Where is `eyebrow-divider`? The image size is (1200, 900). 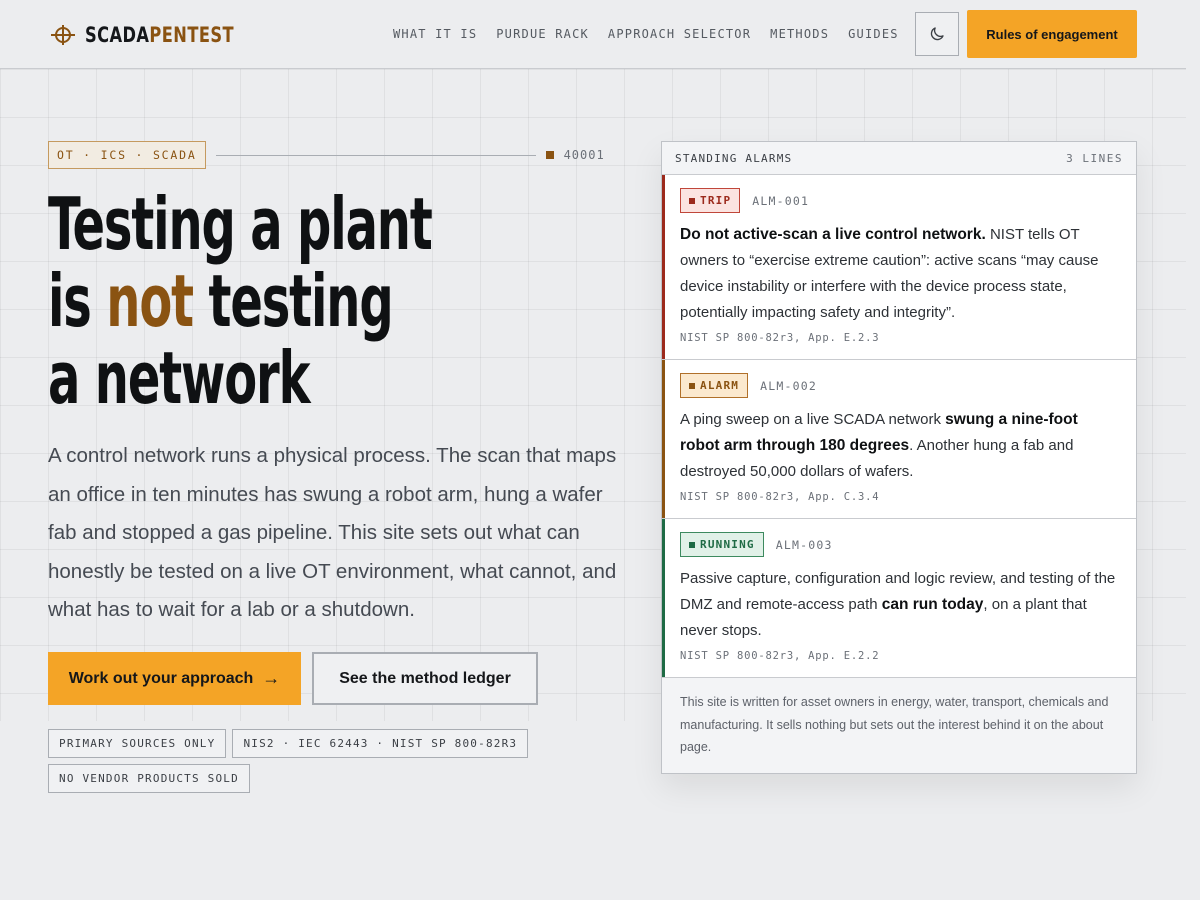
eyebrow-divider is located at coordinates (375, 155).